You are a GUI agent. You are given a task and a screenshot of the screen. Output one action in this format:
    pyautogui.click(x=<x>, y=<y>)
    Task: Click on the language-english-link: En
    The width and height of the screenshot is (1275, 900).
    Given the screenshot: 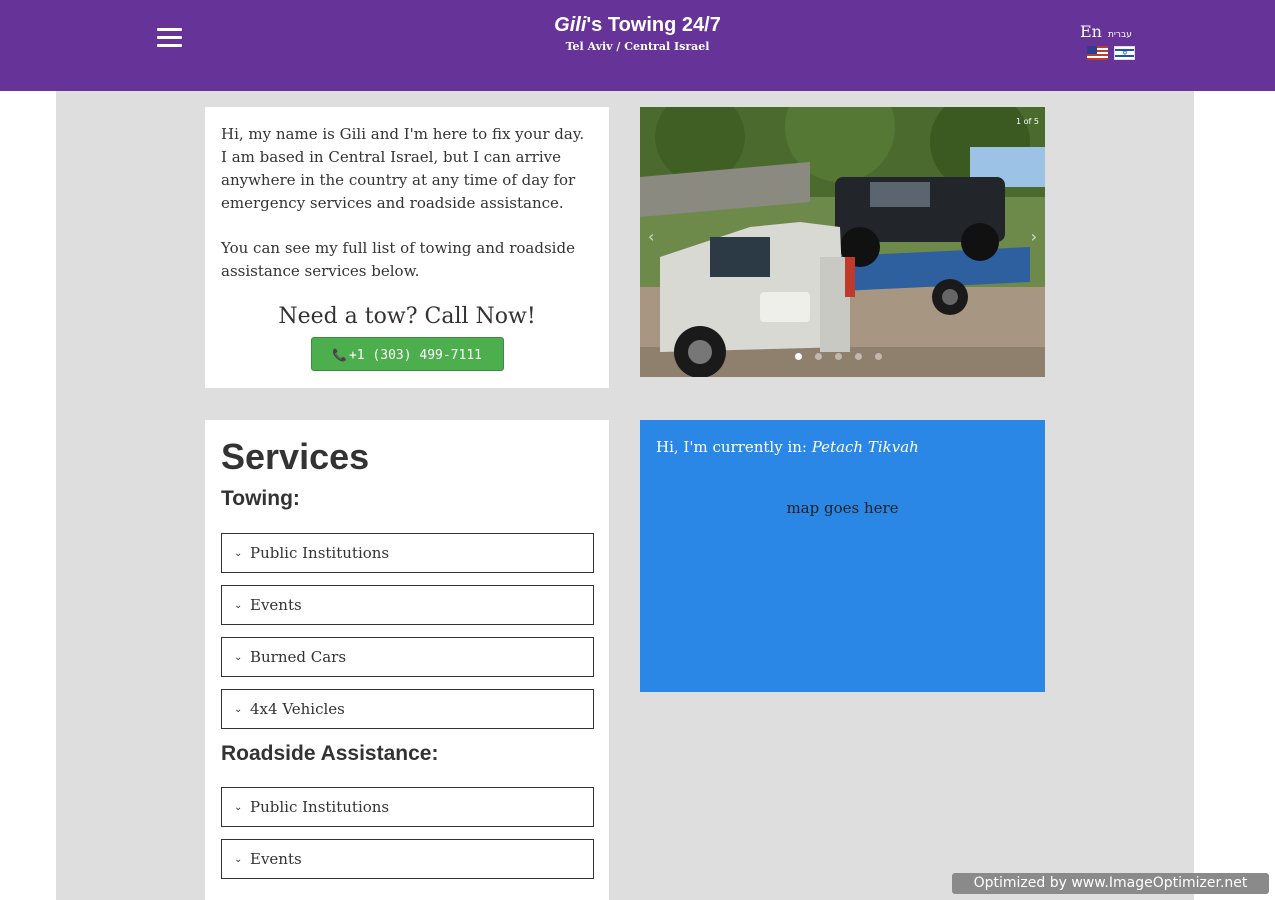 What is the action you would take?
    pyautogui.click(x=1091, y=31)
    